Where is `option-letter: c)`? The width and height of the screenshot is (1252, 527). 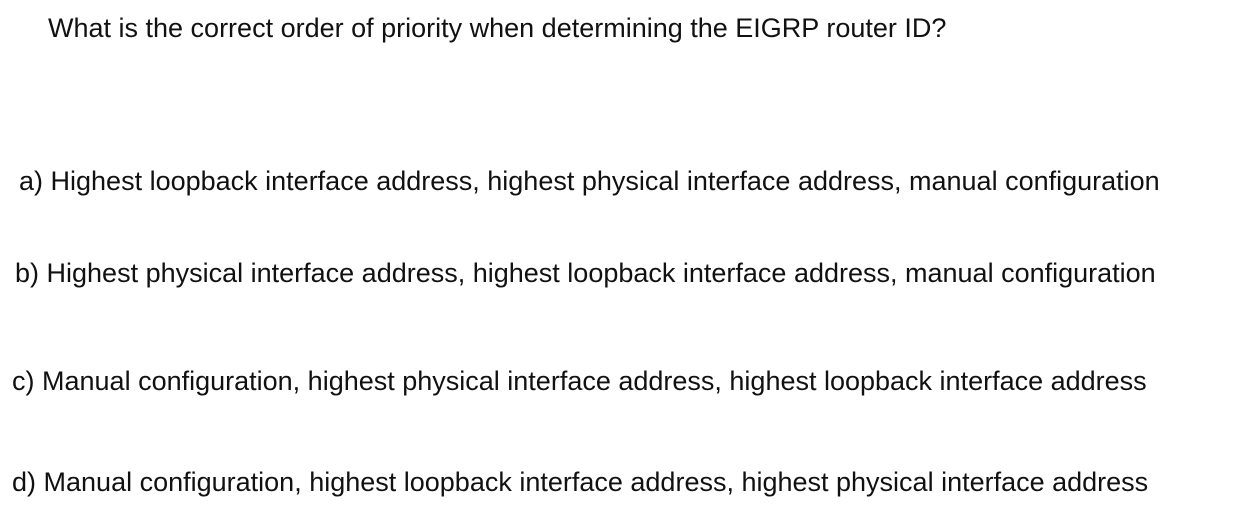
option-letter: c) is located at coordinates (23, 381).